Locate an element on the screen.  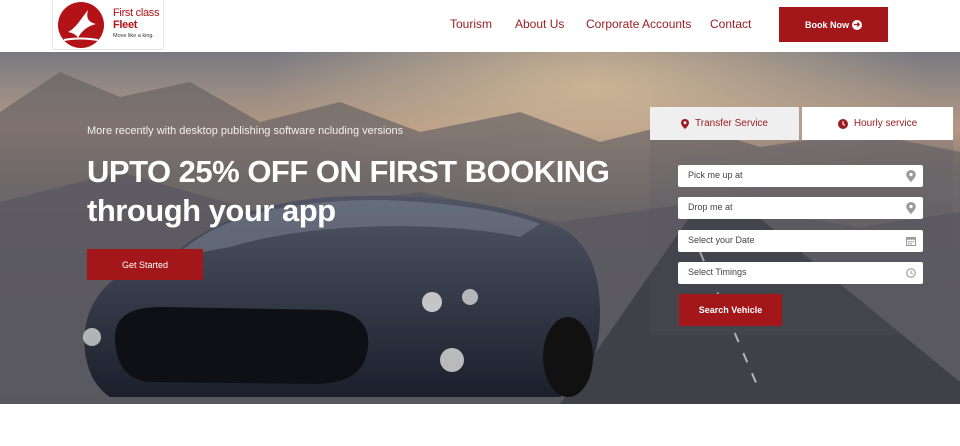
tab-transfer-label: Transfer Service is located at coordinates (731, 123).